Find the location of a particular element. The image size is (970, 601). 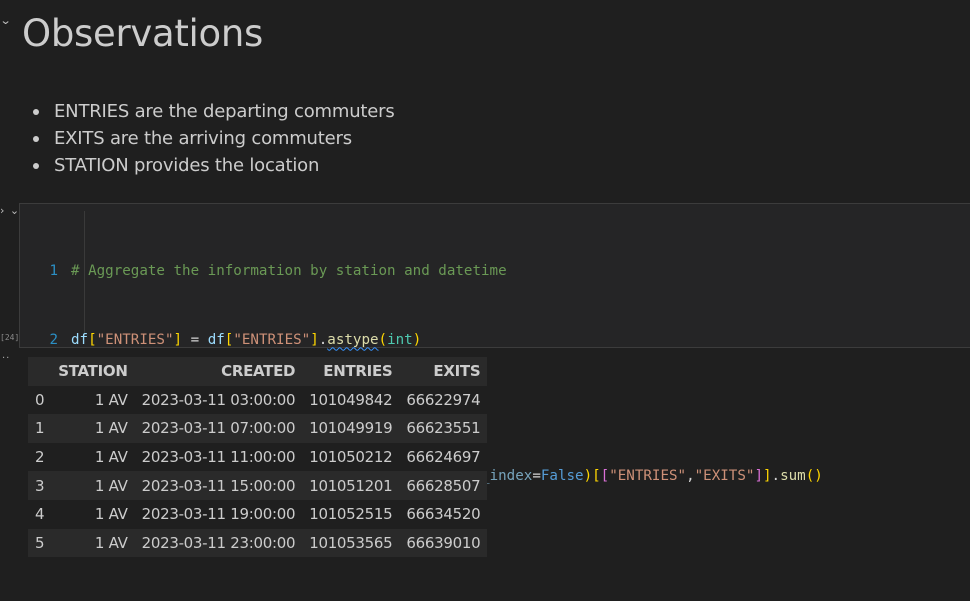

line-number: 2 is located at coordinates (53, 339).